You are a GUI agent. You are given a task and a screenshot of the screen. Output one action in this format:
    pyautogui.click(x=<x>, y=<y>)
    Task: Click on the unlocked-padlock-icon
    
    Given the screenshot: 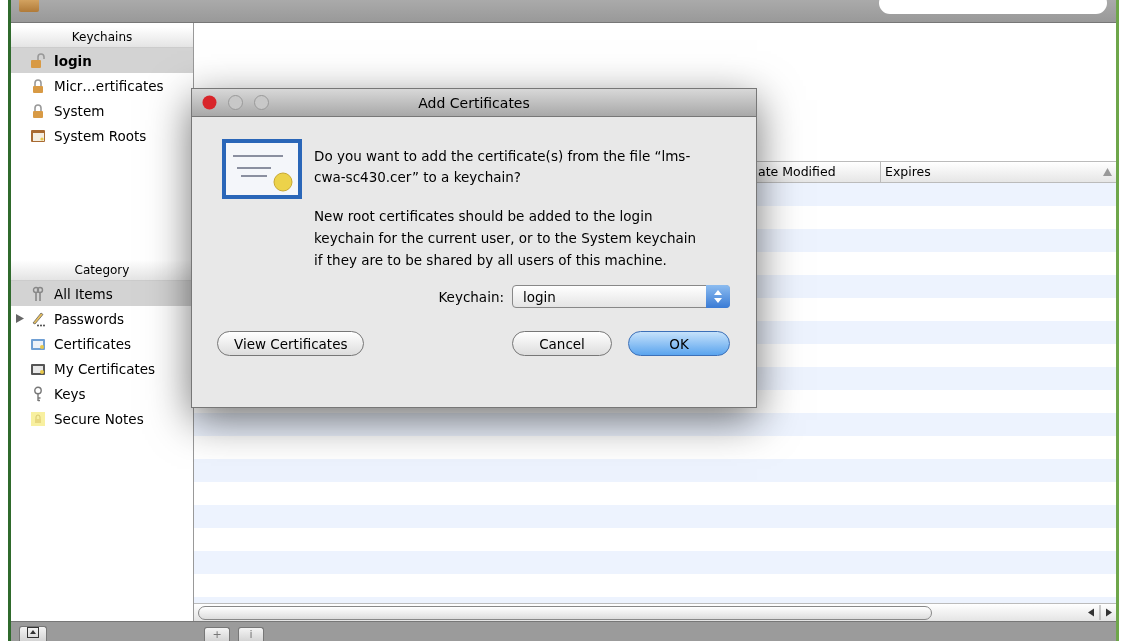 What is the action you would take?
    pyautogui.click(x=38, y=60)
    